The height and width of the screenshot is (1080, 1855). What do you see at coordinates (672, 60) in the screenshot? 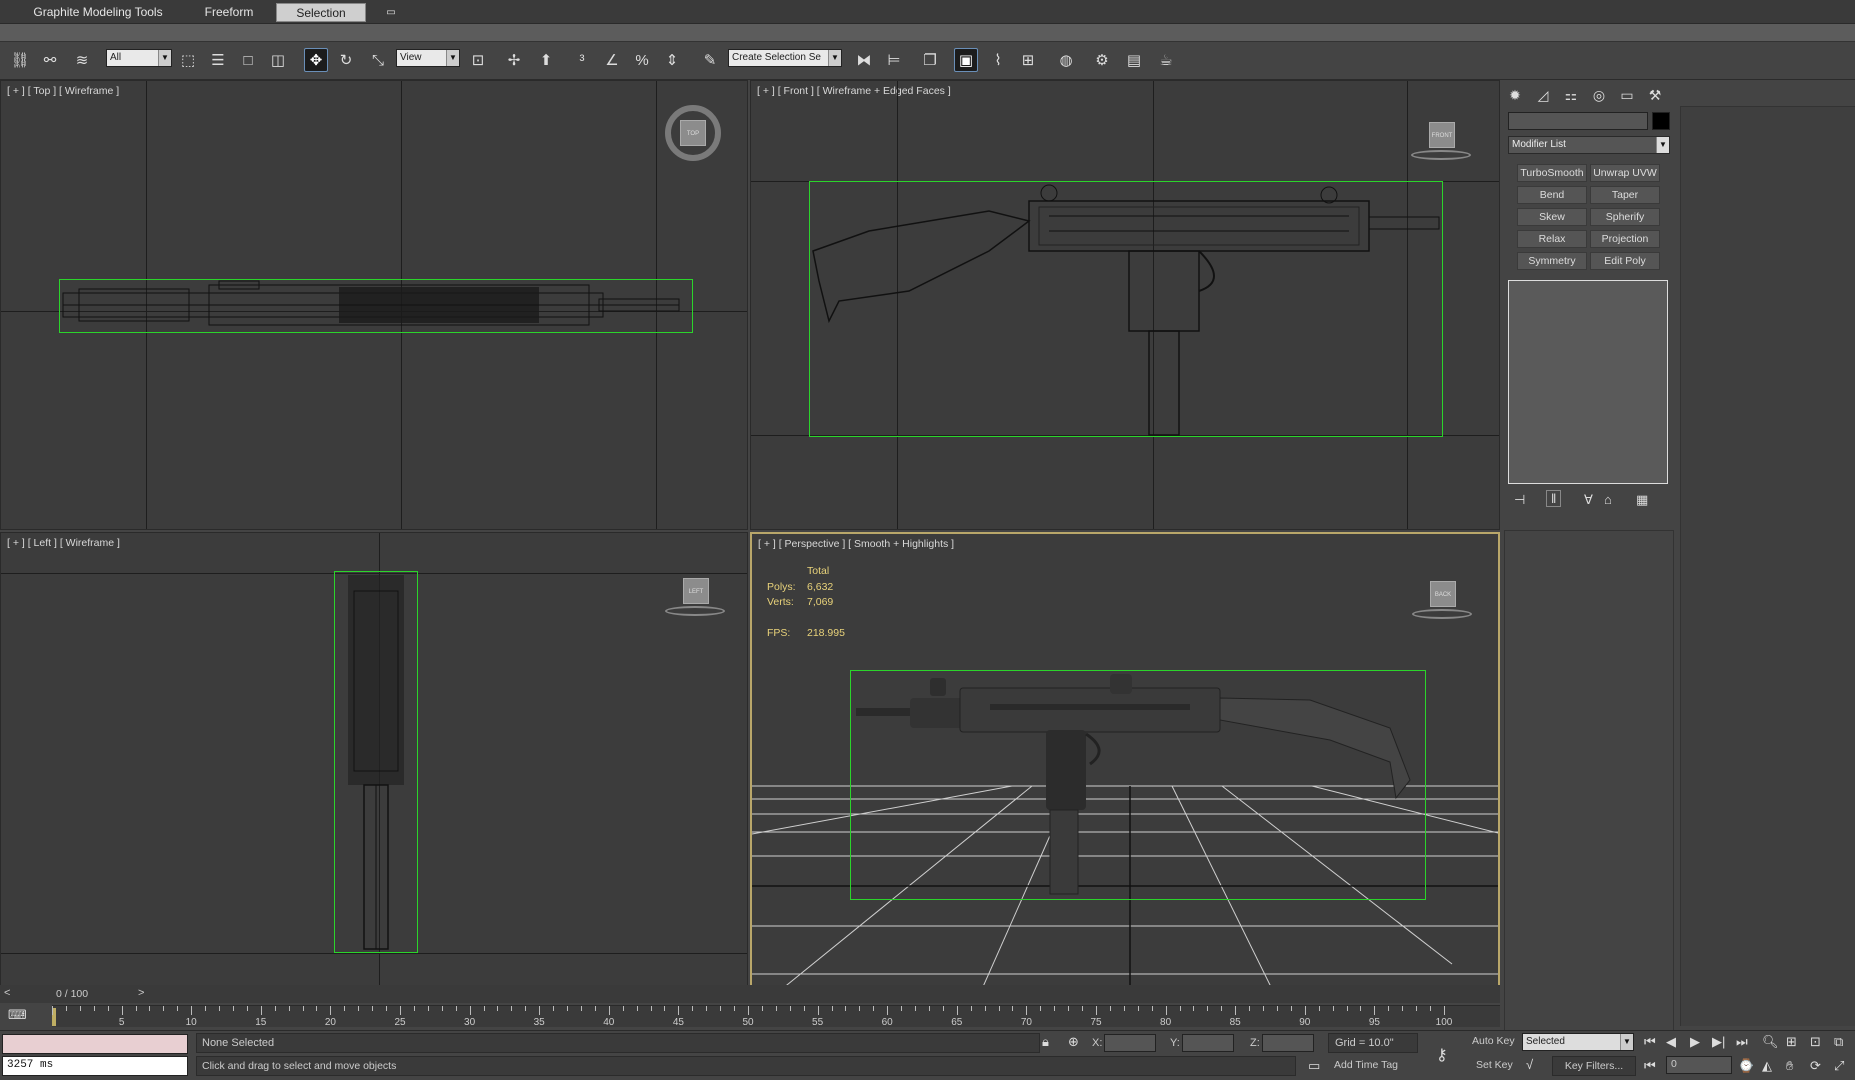
I see `spinner-snap-icon: ⇕` at bounding box center [672, 60].